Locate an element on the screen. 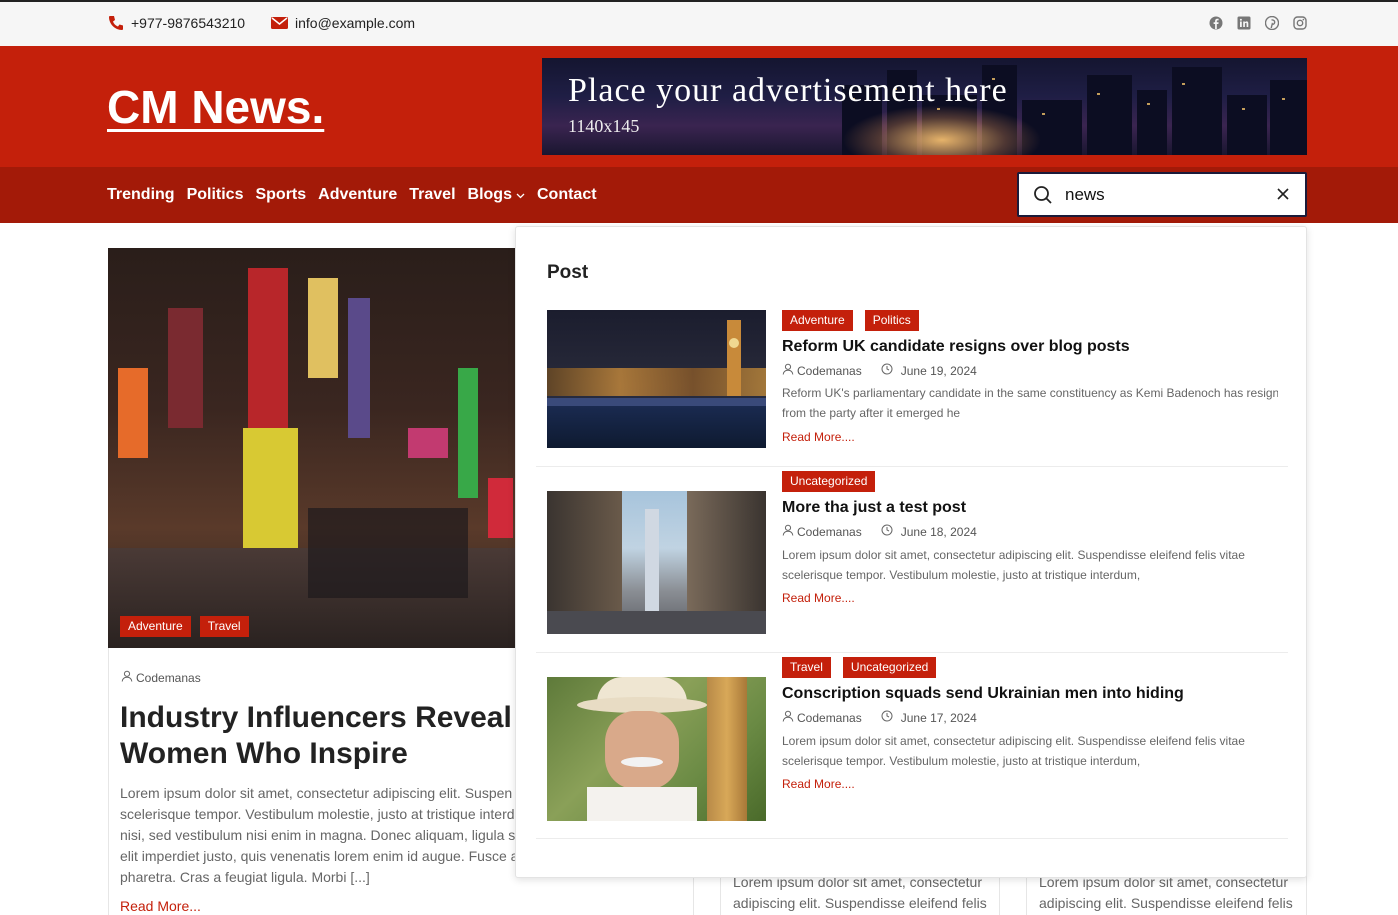 Image resolution: width=1398 pixels, height=915 pixels. result-date-wrap: June 19, 2024 is located at coordinates (929, 370).